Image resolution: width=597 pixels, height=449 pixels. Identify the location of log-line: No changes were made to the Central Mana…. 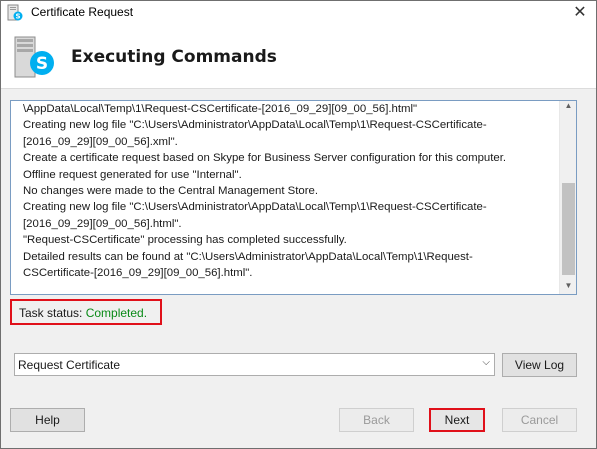
(171, 191).